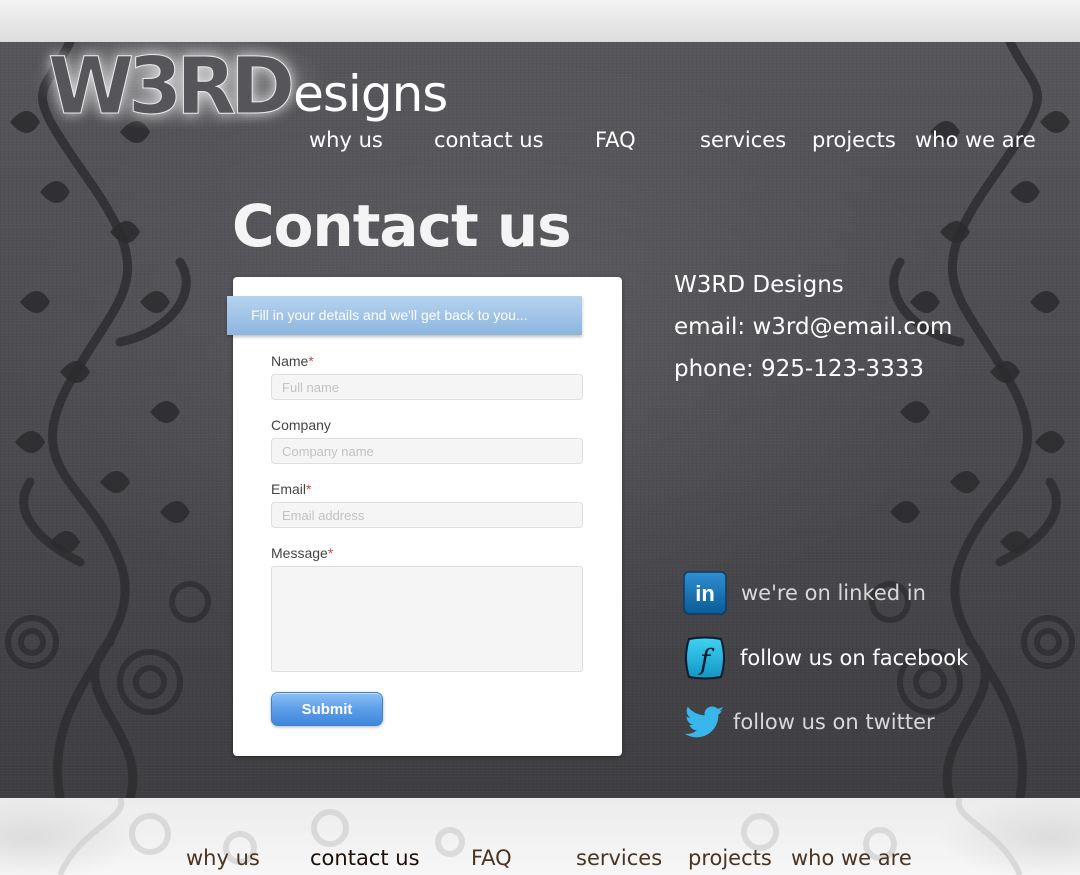 This screenshot has height=875, width=1080. What do you see at coordinates (704, 722) in the screenshot?
I see `twitter-icon` at bounding box center [704, 722].